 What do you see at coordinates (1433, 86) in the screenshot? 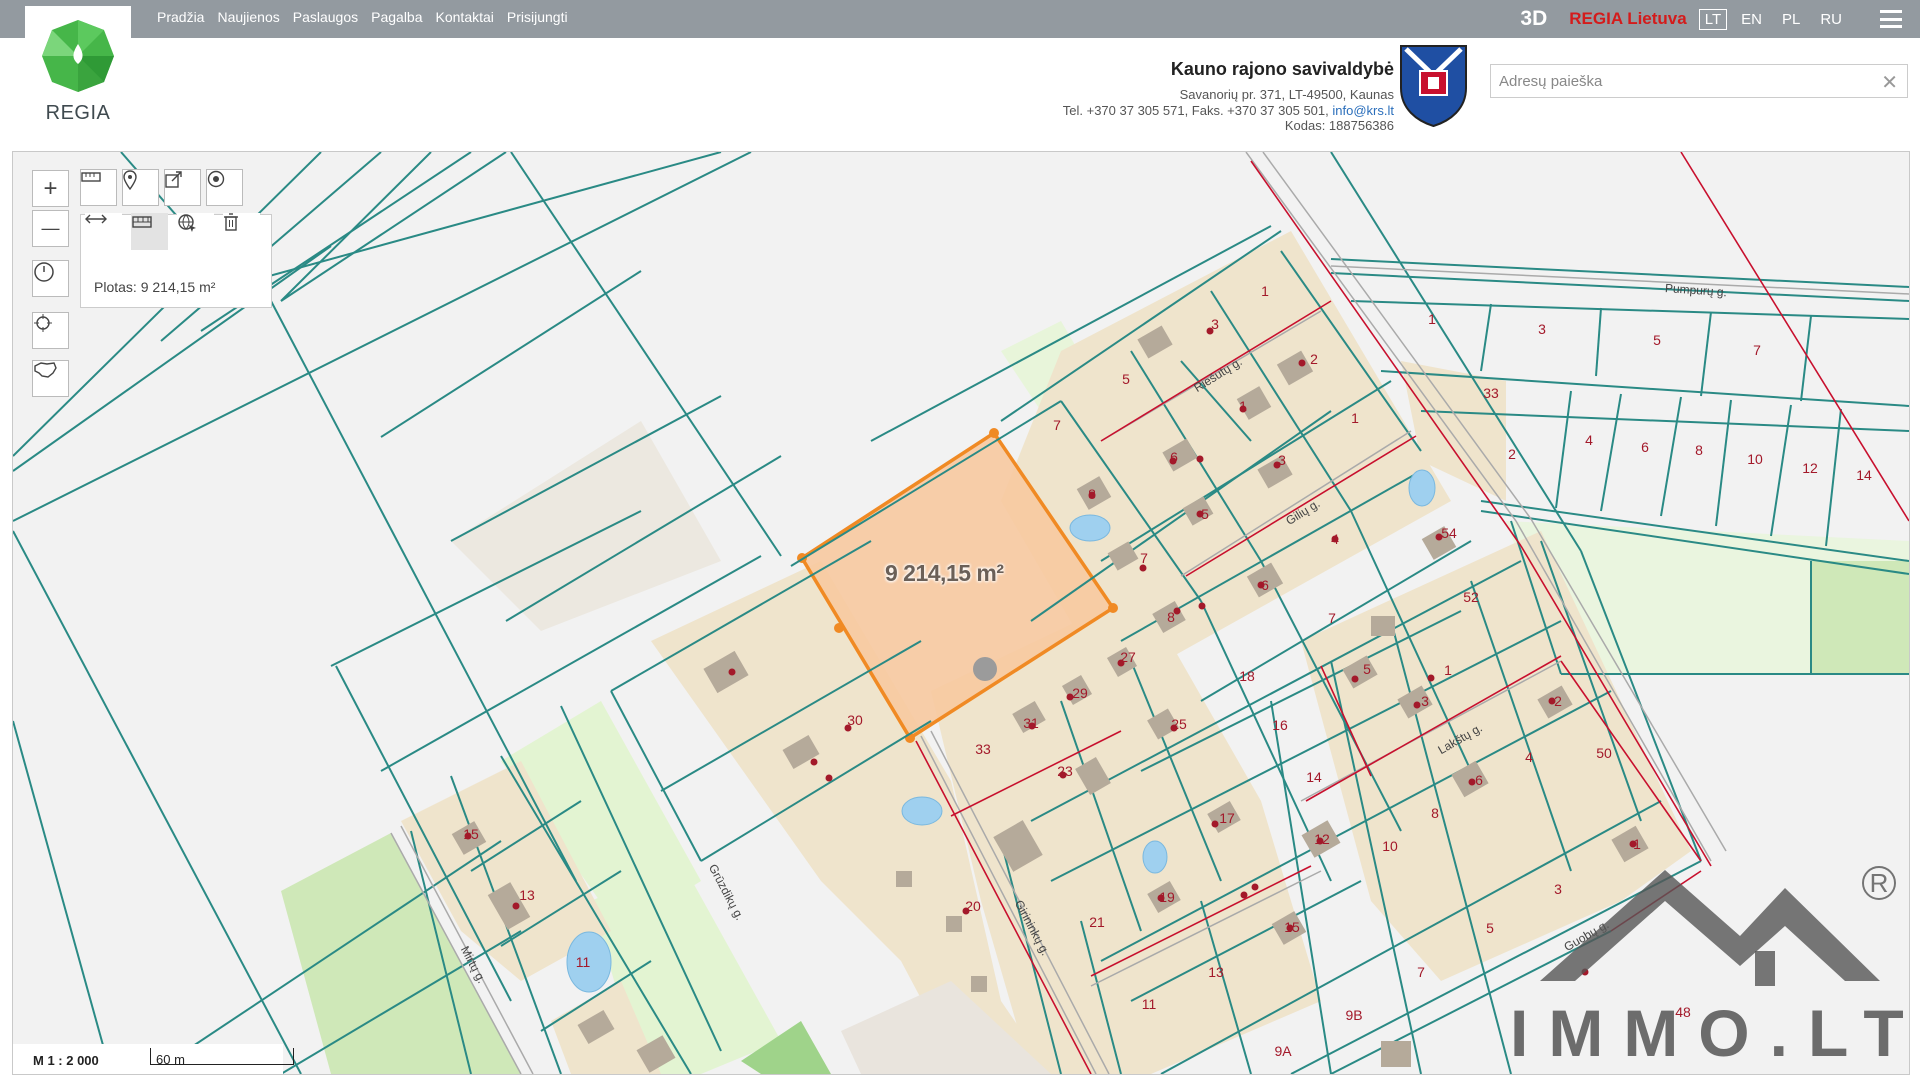
I see `coat-of-arms-icon` at bounding box center [1433, 86].